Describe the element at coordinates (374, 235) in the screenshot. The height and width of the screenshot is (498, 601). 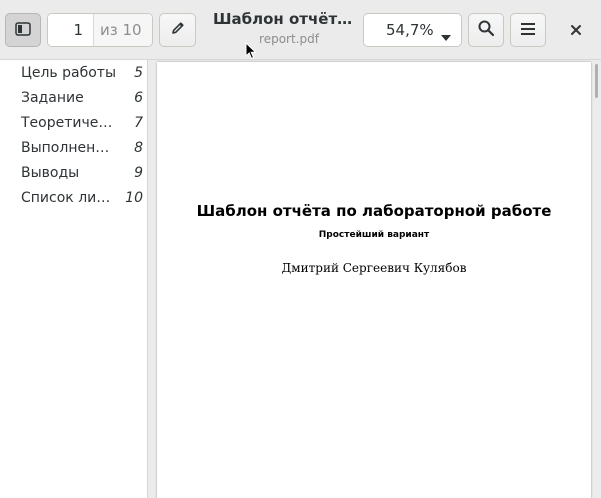
I see `document-subheading: Простейший вариант` at that location.